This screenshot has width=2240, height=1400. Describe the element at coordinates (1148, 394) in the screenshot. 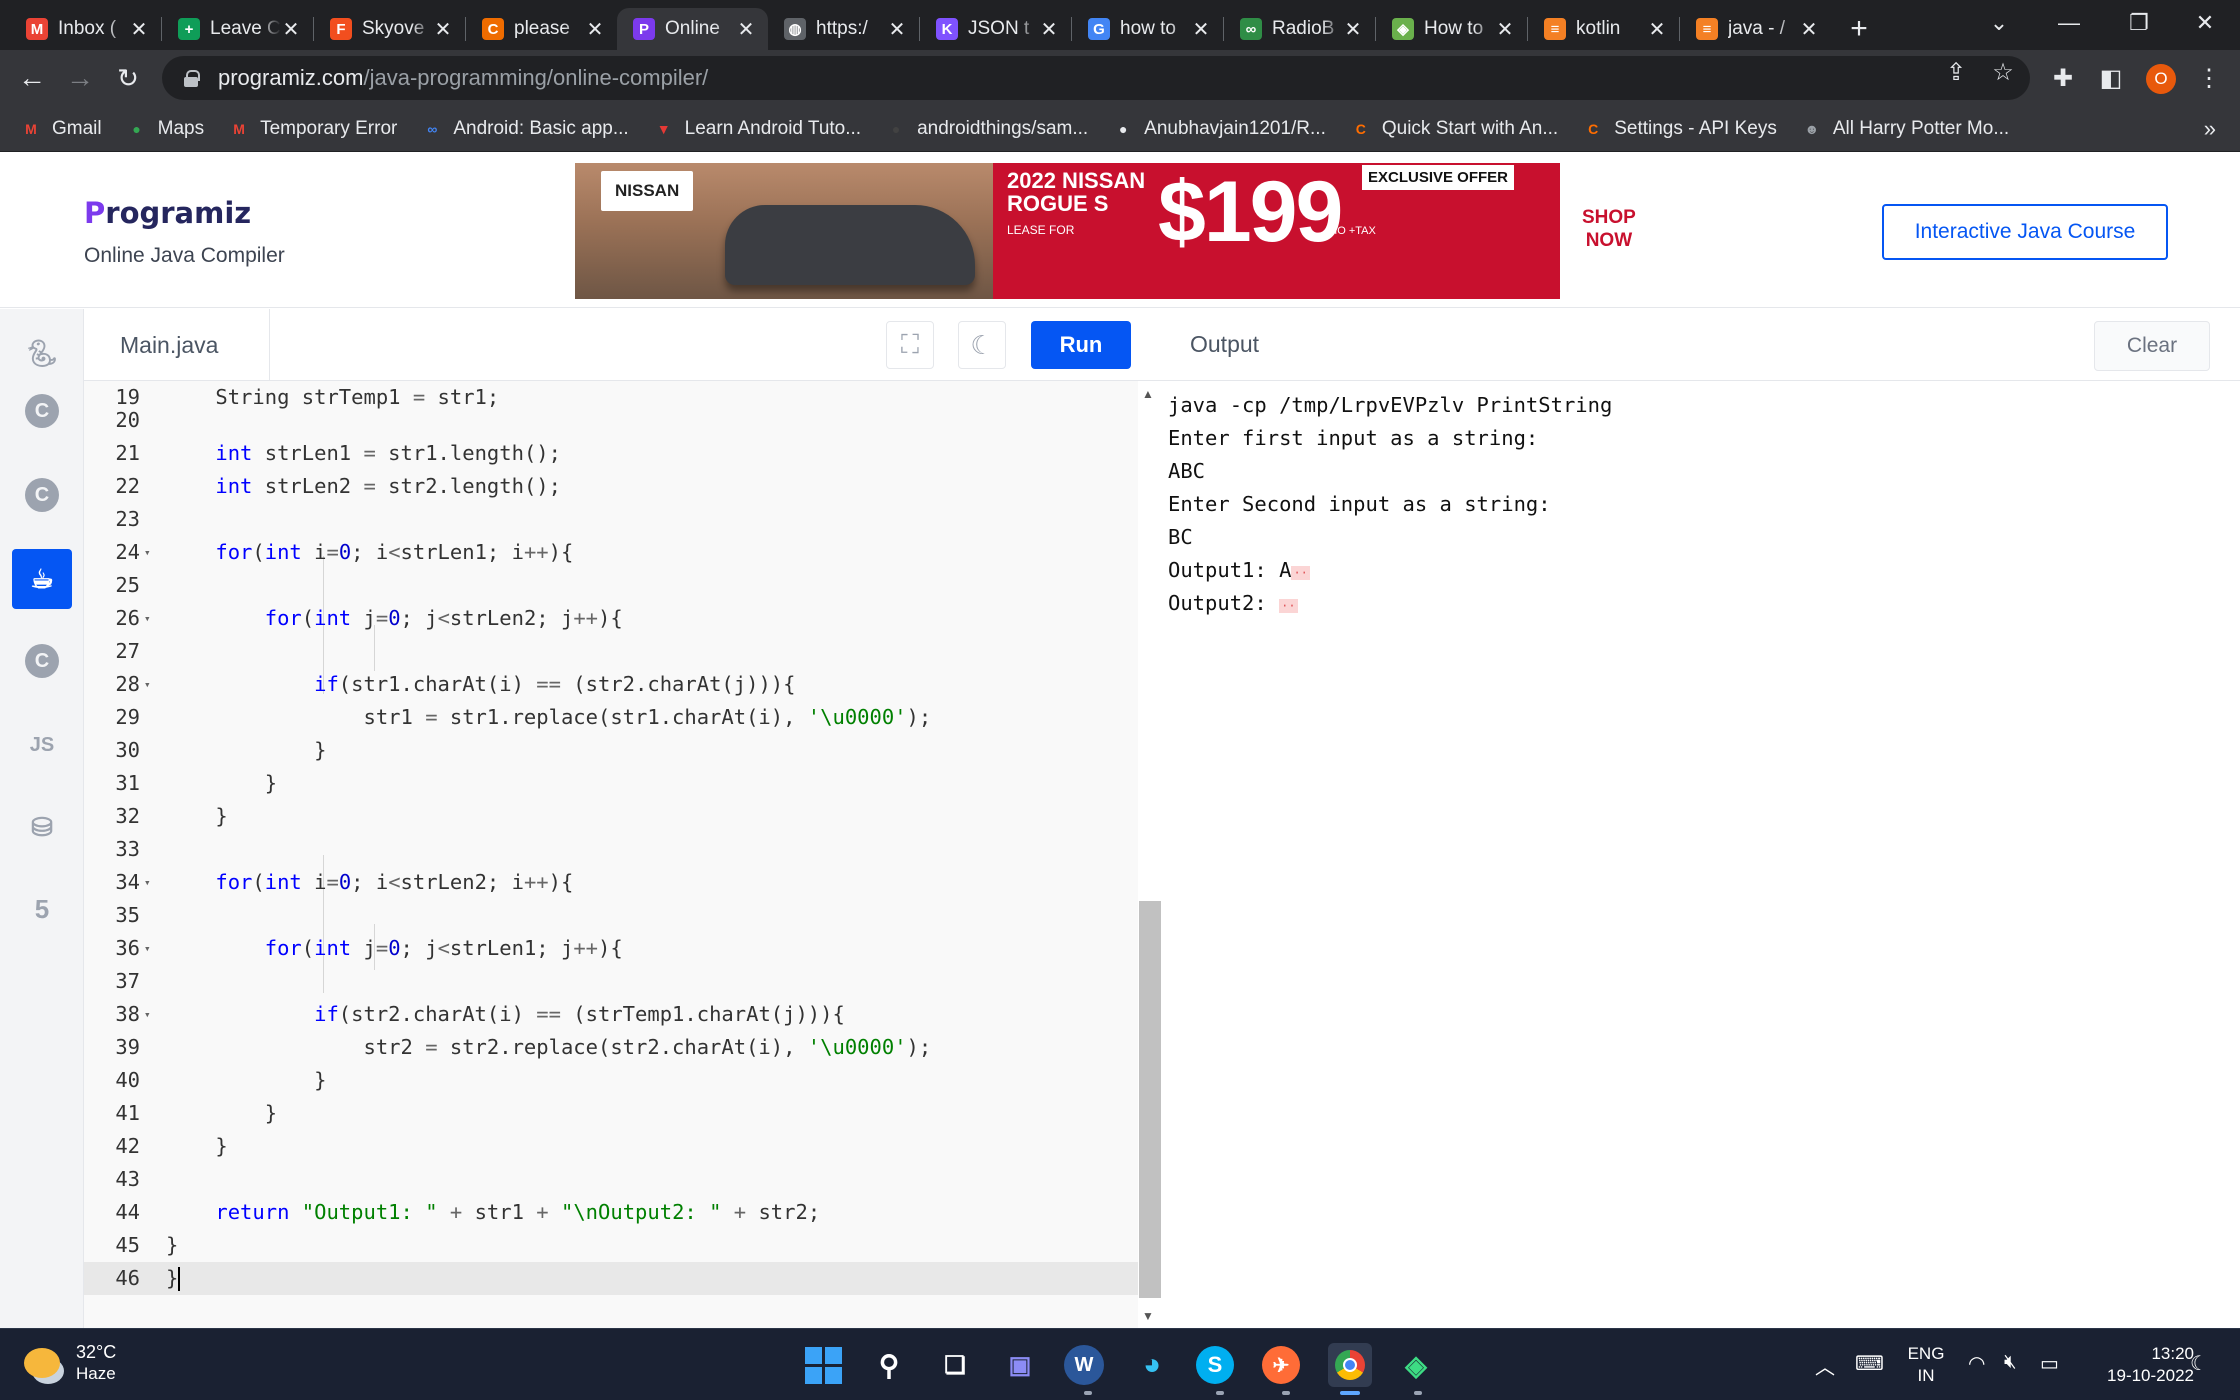

I see `scroll-up-icon: ▲` at that location.